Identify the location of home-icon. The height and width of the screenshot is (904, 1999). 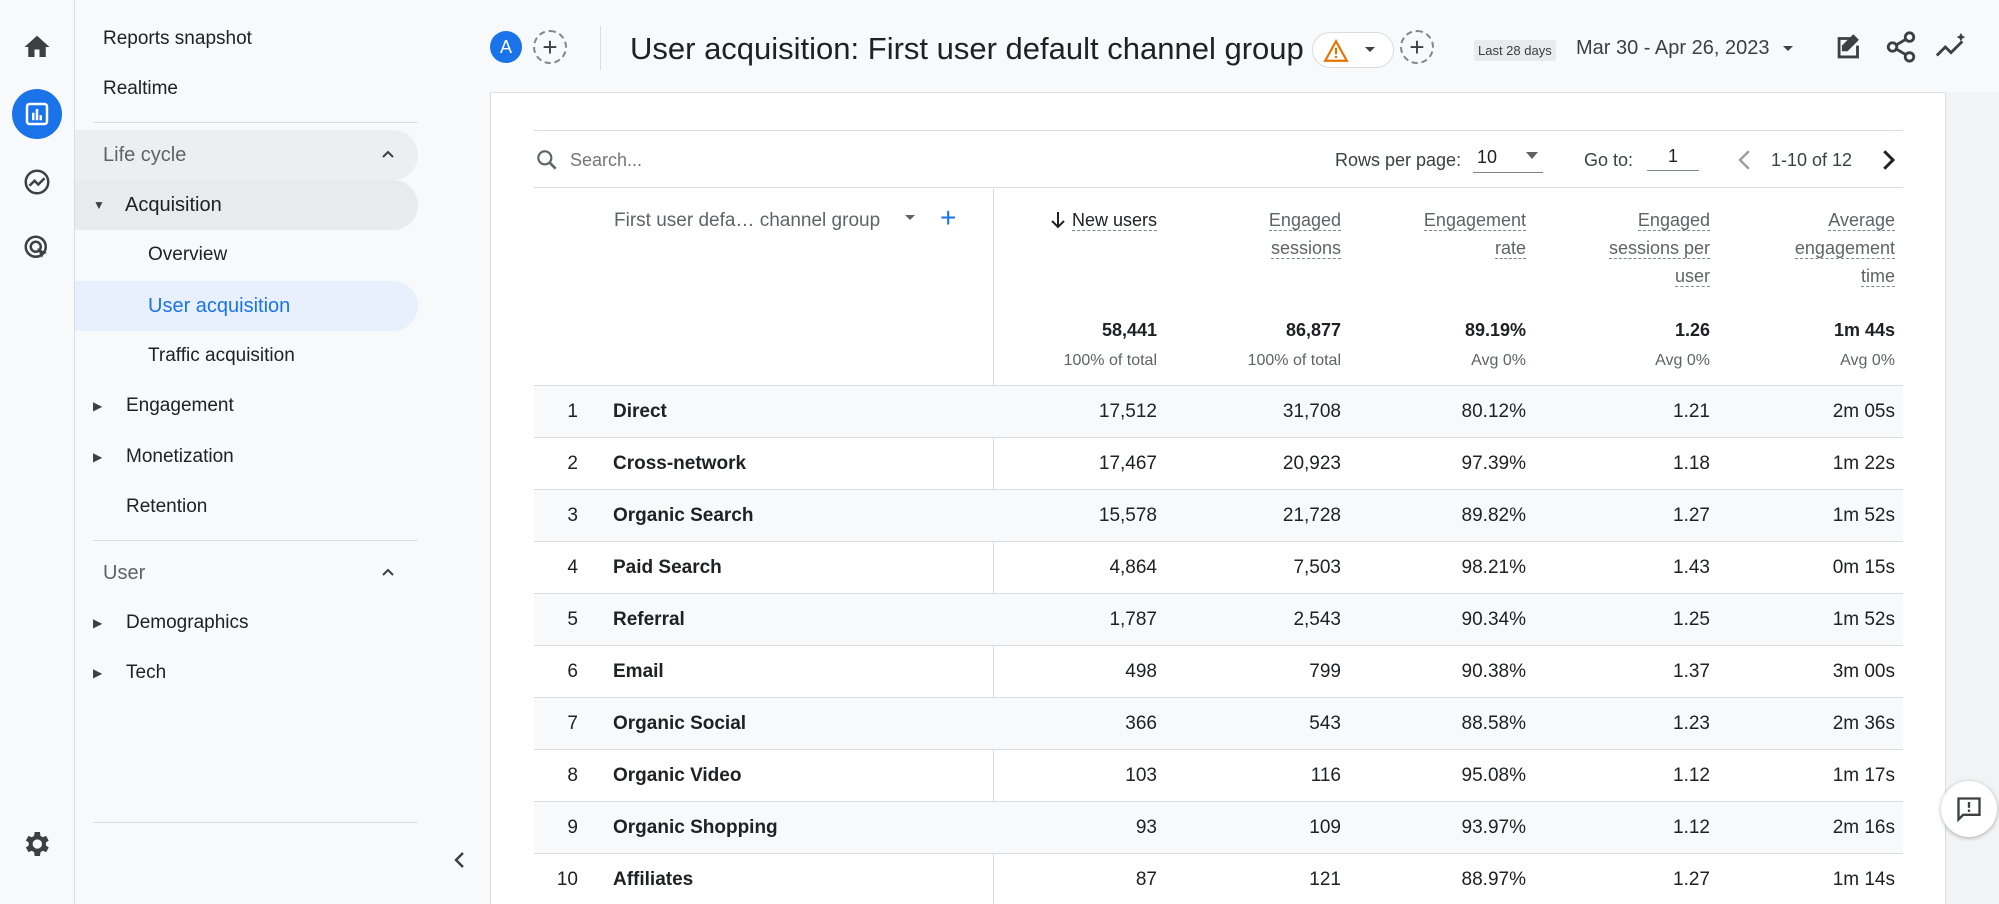
(37, 47).